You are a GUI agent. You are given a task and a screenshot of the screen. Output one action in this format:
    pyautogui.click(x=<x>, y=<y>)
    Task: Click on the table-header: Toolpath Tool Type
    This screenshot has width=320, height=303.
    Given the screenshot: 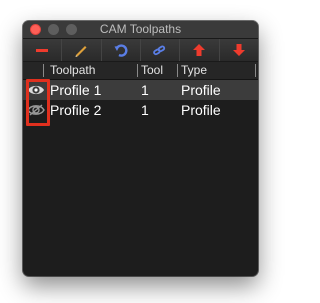 What is the action you would take?
    pyautogui.click(x=140, y=71)
    